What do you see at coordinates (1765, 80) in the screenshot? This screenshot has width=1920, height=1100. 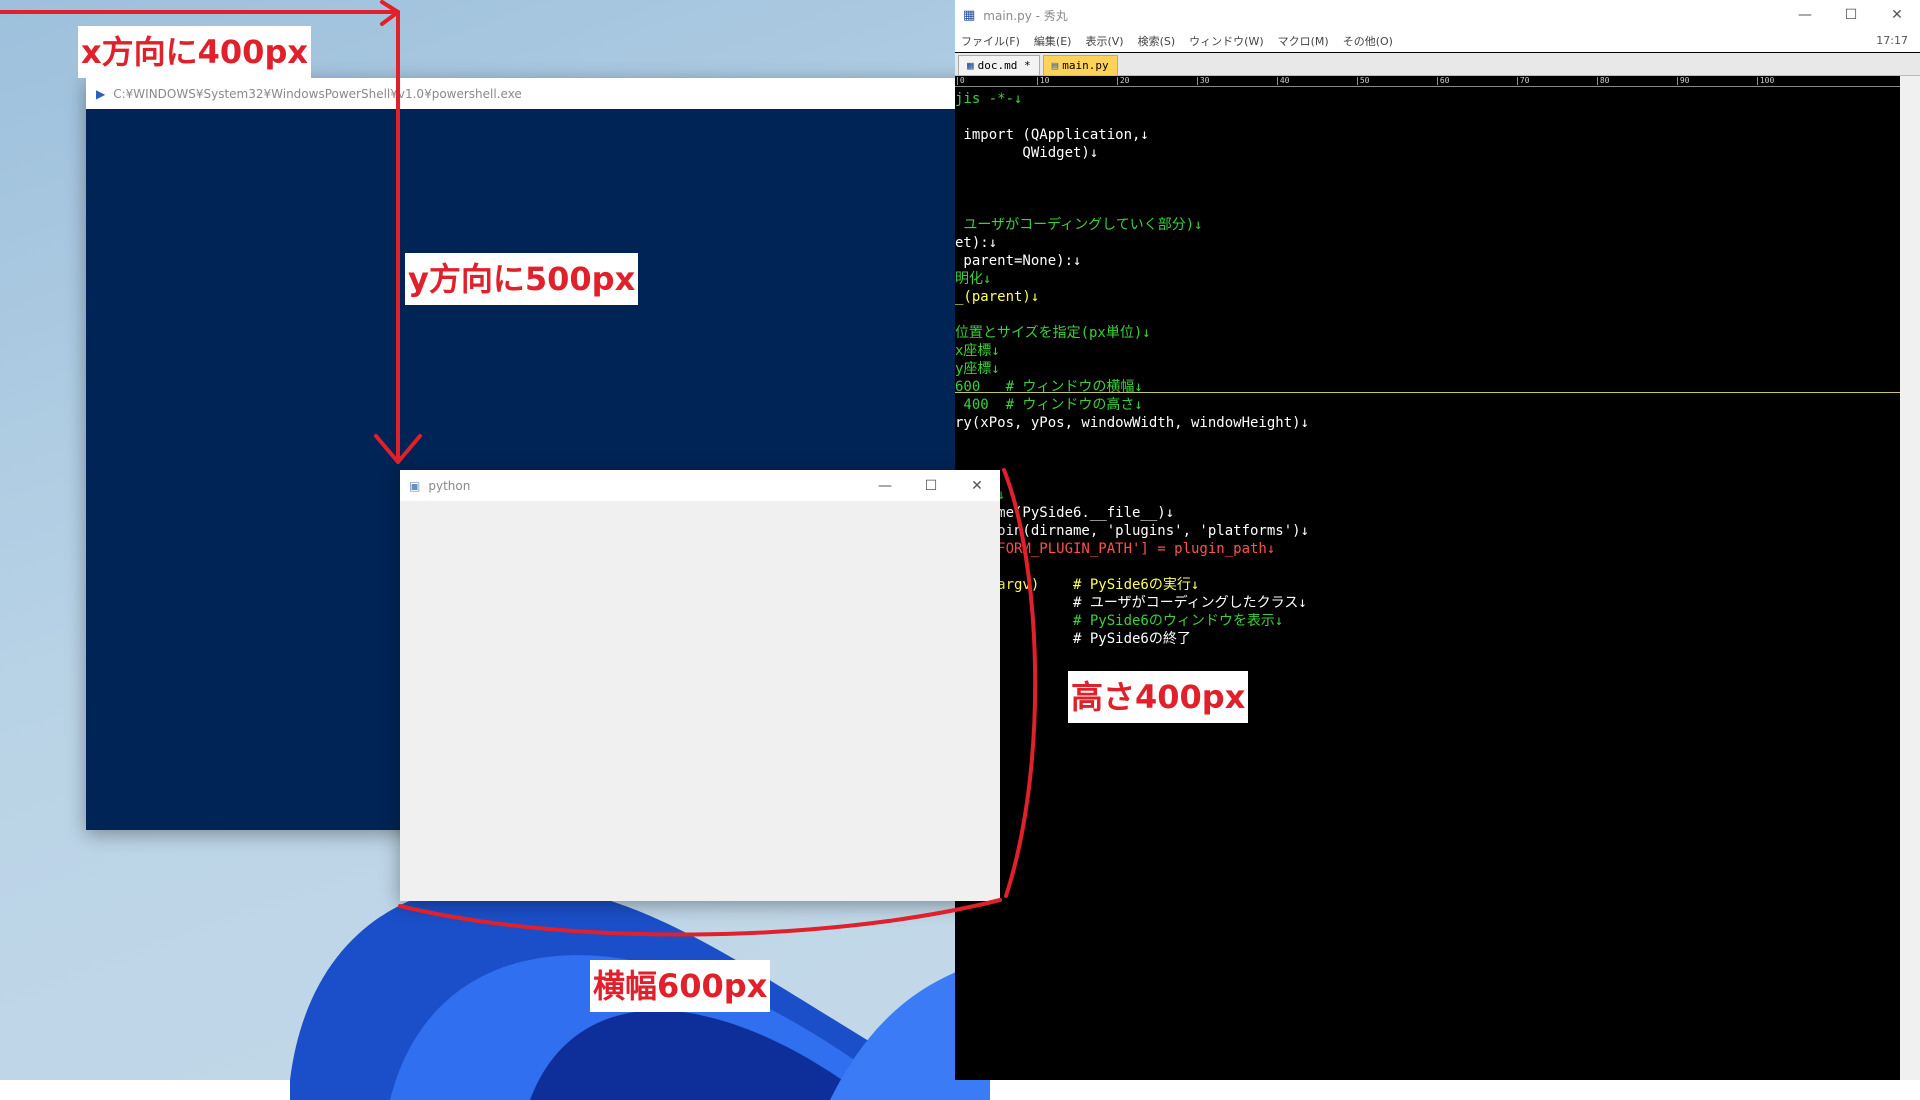 I see `ruler-tick: |100` at bounding box center [1765, 80].